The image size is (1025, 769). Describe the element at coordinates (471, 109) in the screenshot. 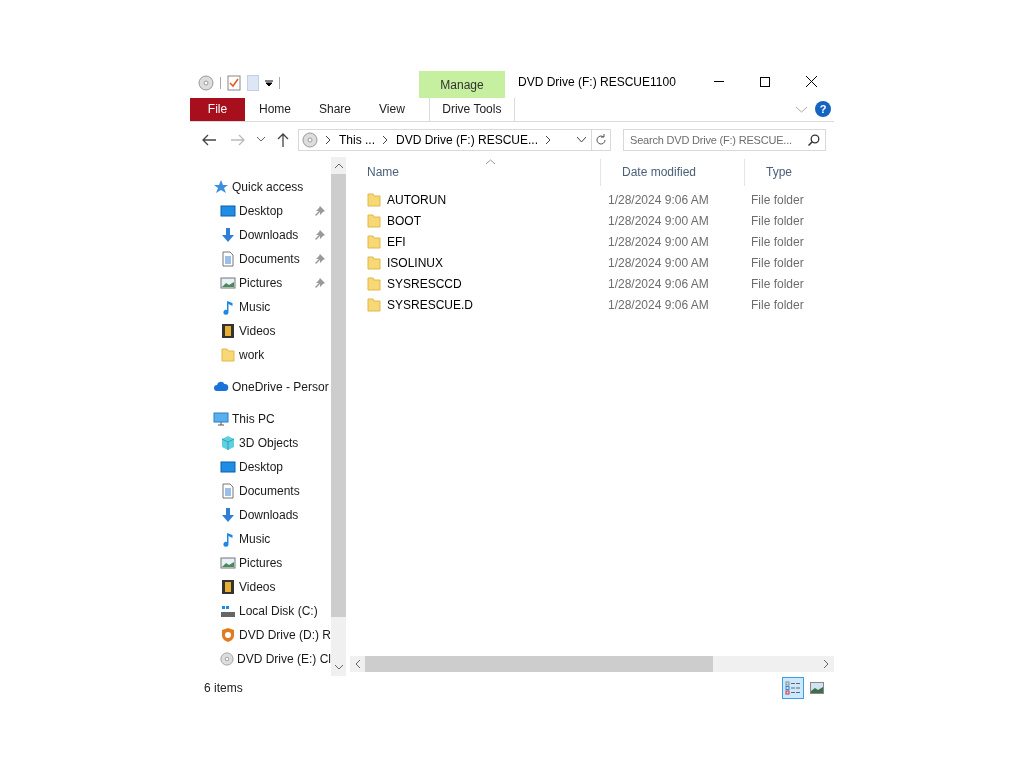

I see `ribbon-tab: Drive Tools` at that location.